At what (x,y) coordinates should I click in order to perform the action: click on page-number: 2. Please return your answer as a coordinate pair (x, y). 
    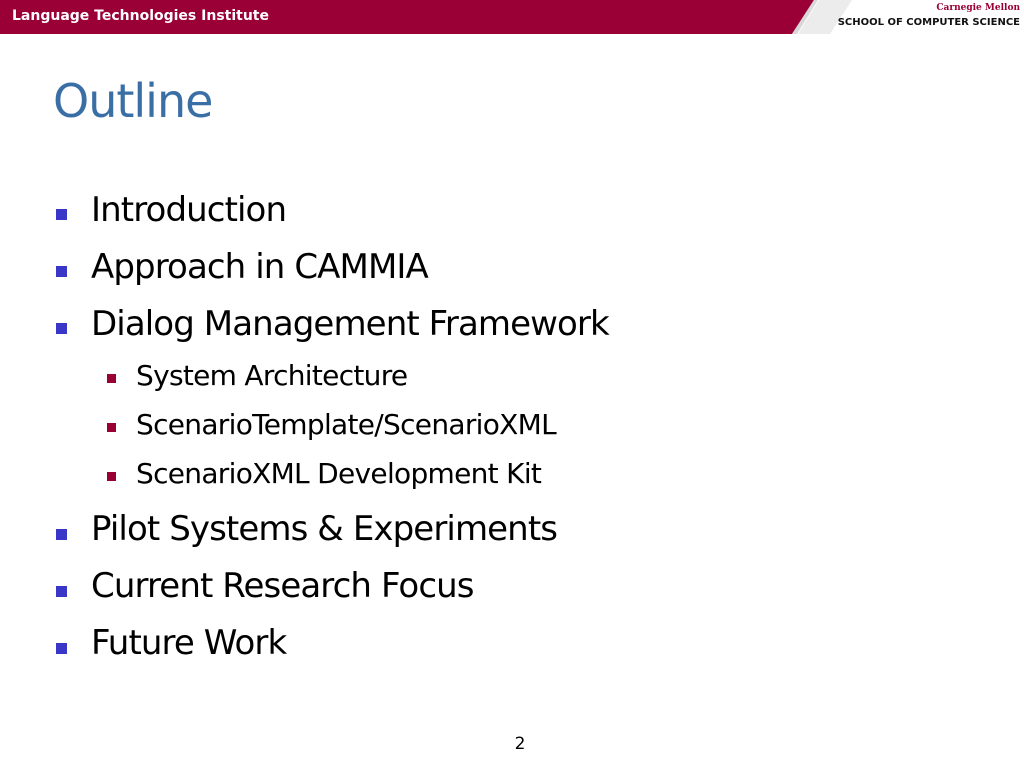
    Looking at the image, I should click on (520, 744).